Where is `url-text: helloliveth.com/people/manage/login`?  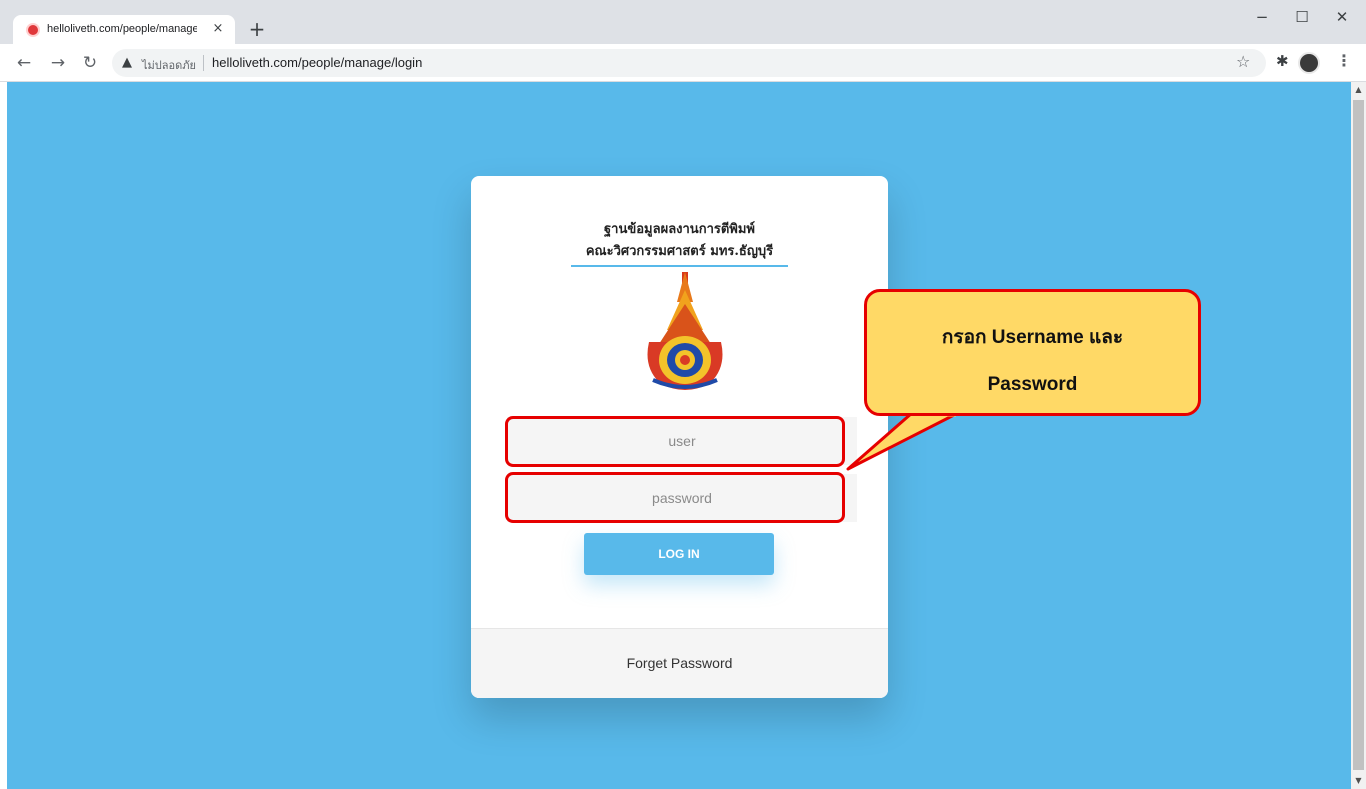 url-text: helloliveth.com/people/manage/login is located at coordinates (317, 62).